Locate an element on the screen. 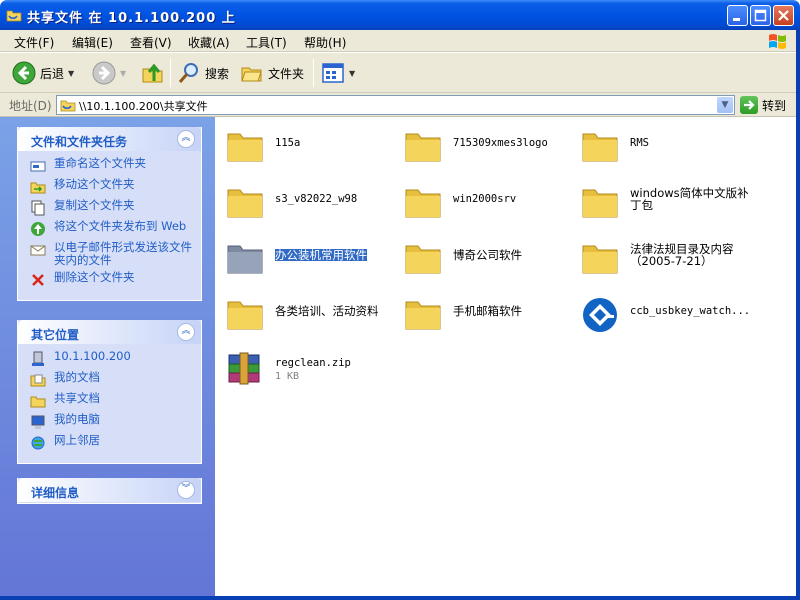  minimize-button is located at coordinates (737, 15).